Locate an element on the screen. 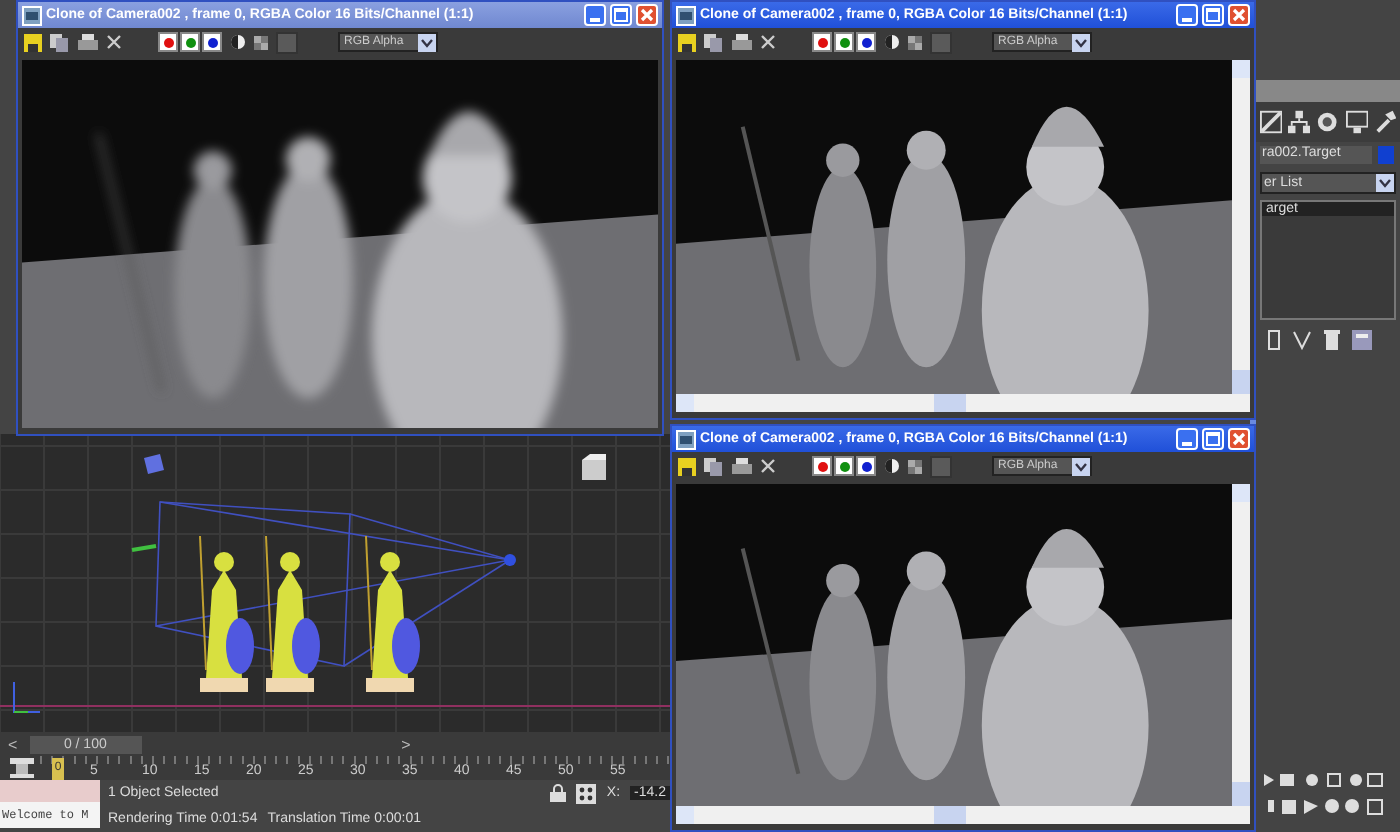  navigation-controls-drawing is located at coordinates (1324, 796).